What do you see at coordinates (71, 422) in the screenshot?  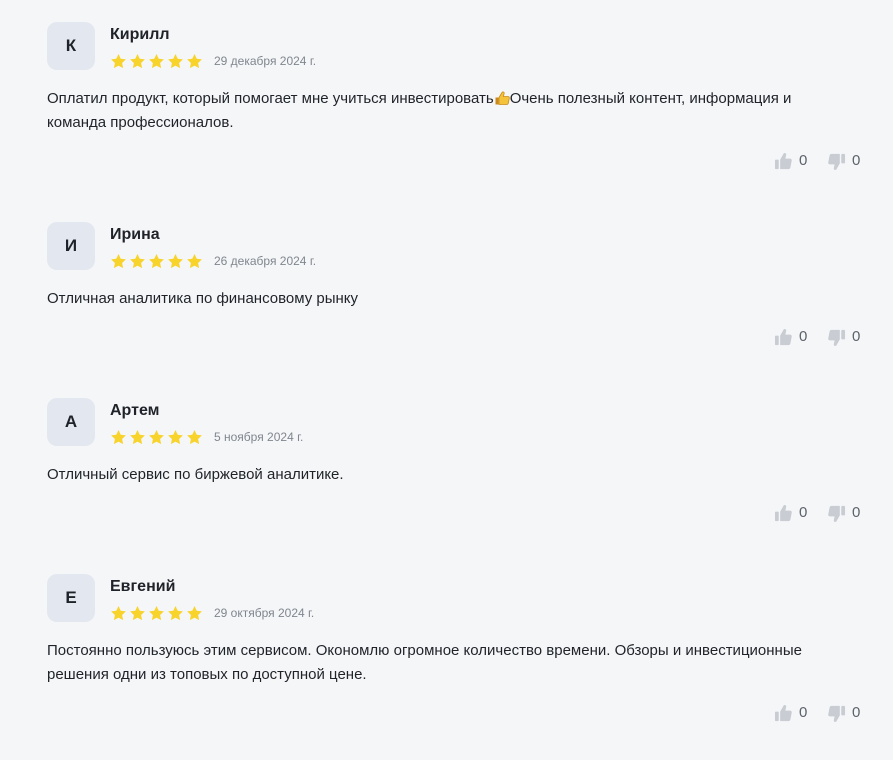 I see `avatar: А` at bounding box center [71, 422].